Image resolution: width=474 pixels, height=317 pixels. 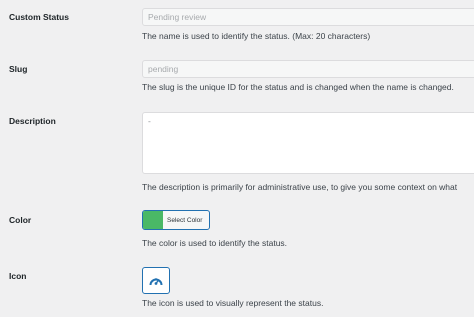 What do you see at coordinates (32, 121) in the screenshot?
I see `description-label: Description` at bounding box center [32, 121].